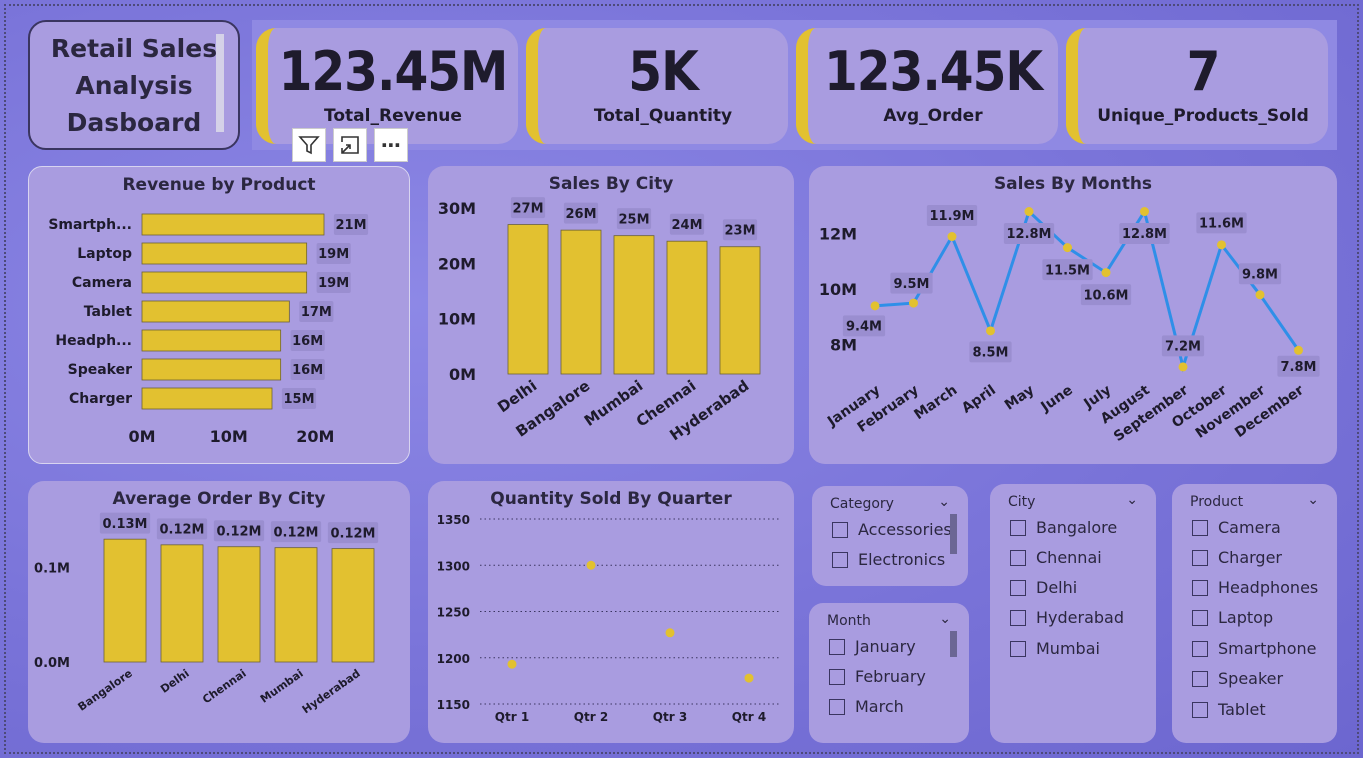  What do you see at coordinates (102, 283) in the screenshot?
I see `category-label: Camera` at bounding box center [102, 283].